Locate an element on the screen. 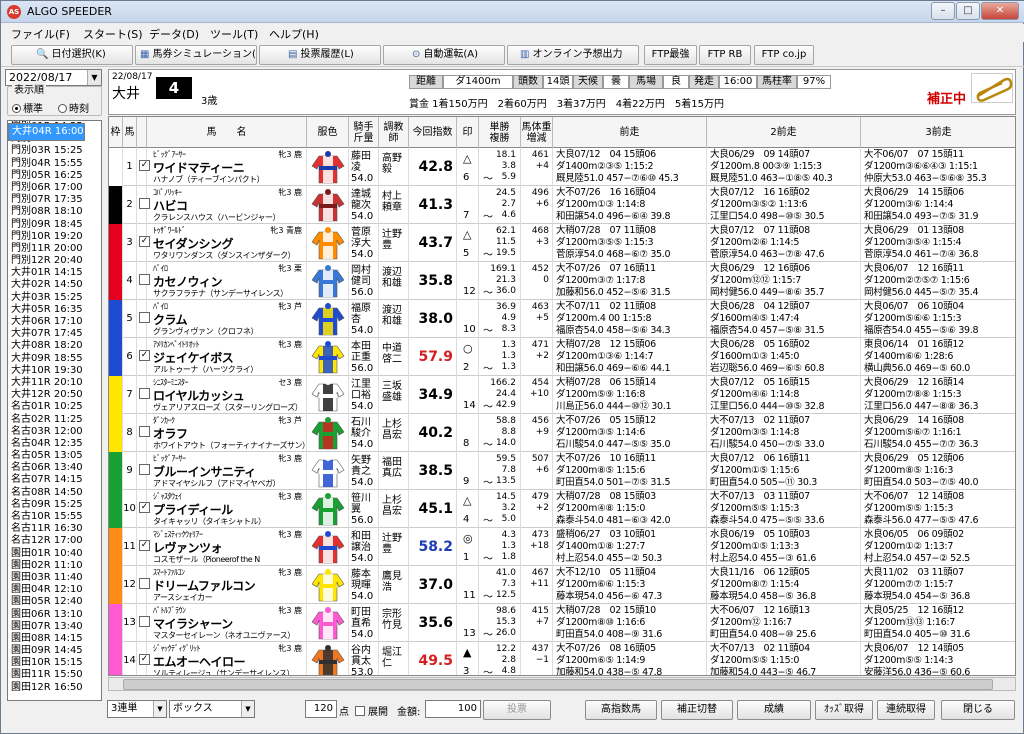 The height and width of the screenshot is (734, 1024). race-list-item: 門別04R 15:55 is located at coordinates (54, 164).